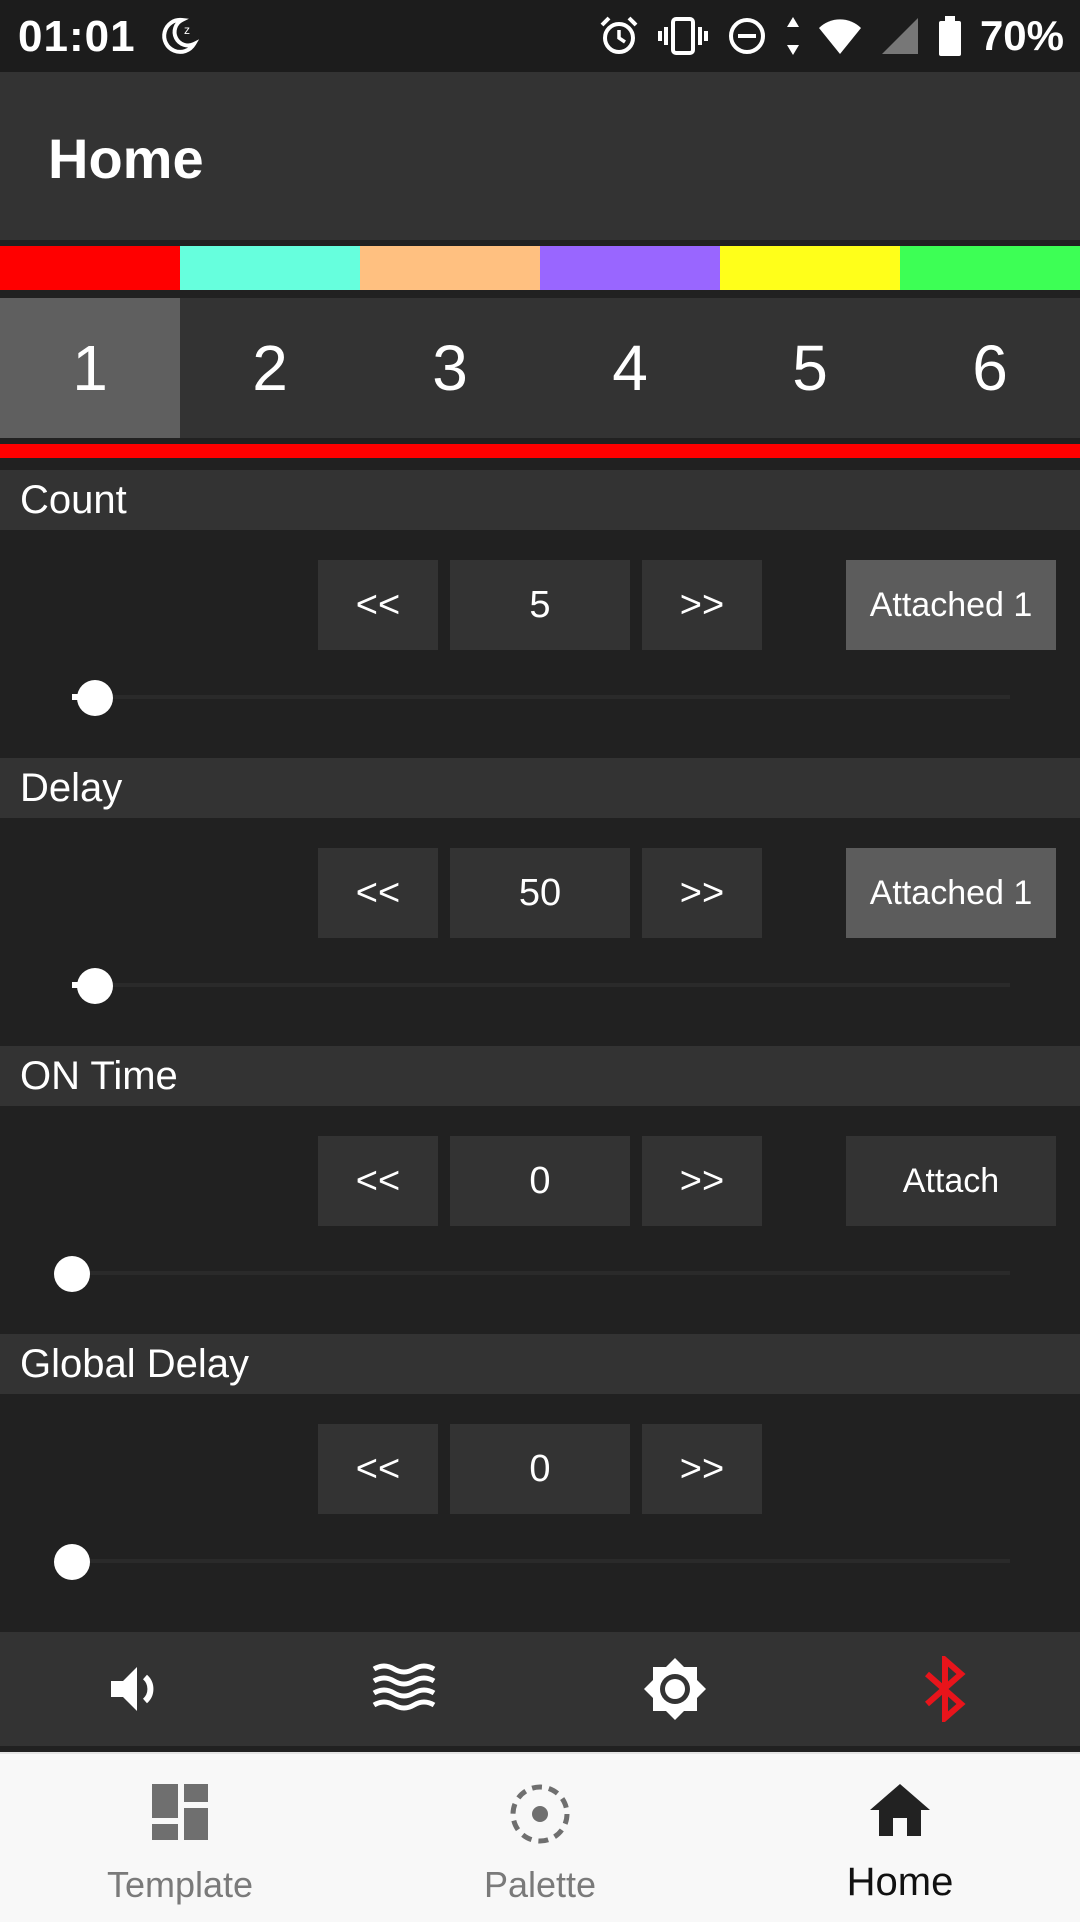  What do you see at coordinates (990, 368) in the screenshot?
I see `tab-6: 6` at bounding box center [990, 368].